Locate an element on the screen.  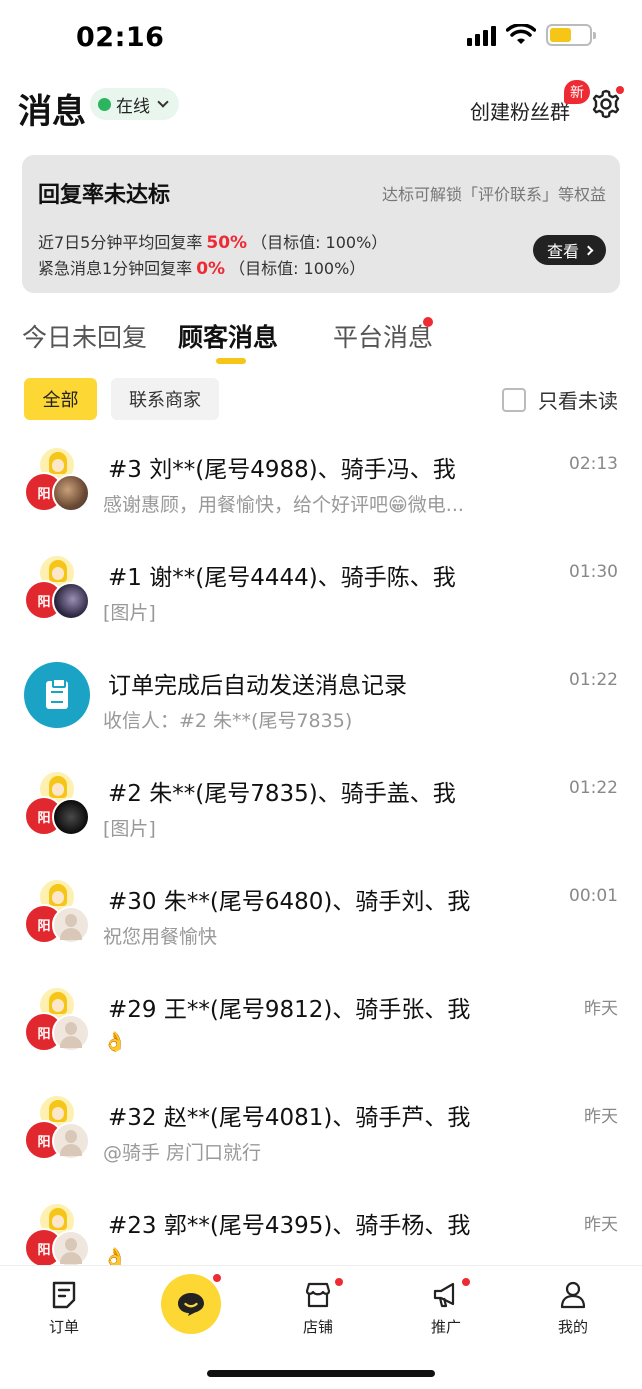
message-item: 阳 #32 赵**(尾号4081)、骑手芦、我 昨天 @骑手 房门口就行 is located at coordinates (321, 1148).